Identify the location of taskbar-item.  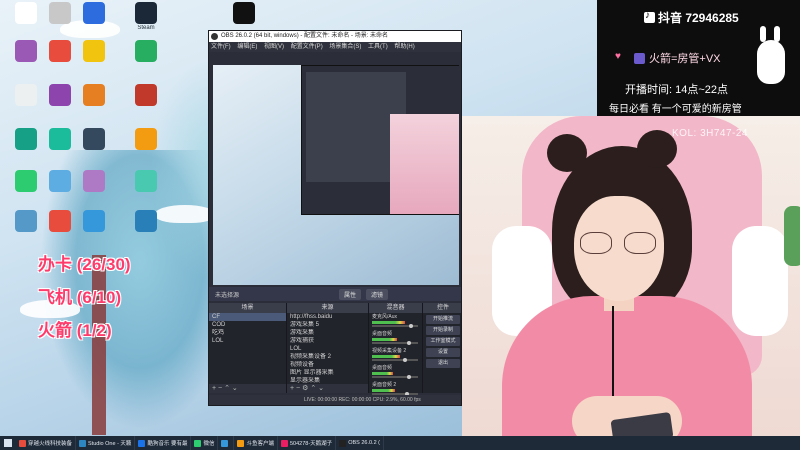
(226, 443).